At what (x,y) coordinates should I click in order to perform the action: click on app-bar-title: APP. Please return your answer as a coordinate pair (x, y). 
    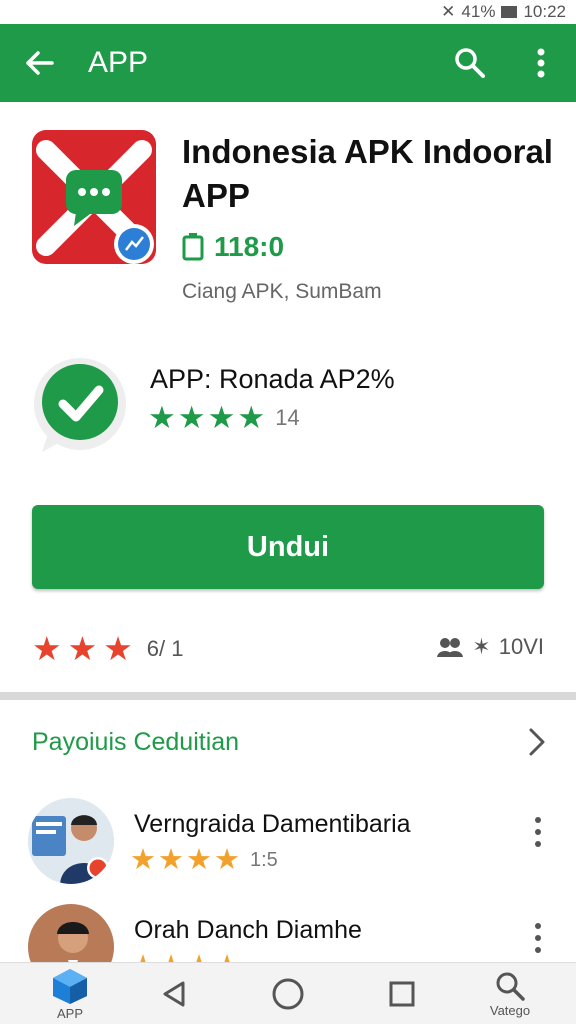
    Looking at the image, I should click on (118, 62).